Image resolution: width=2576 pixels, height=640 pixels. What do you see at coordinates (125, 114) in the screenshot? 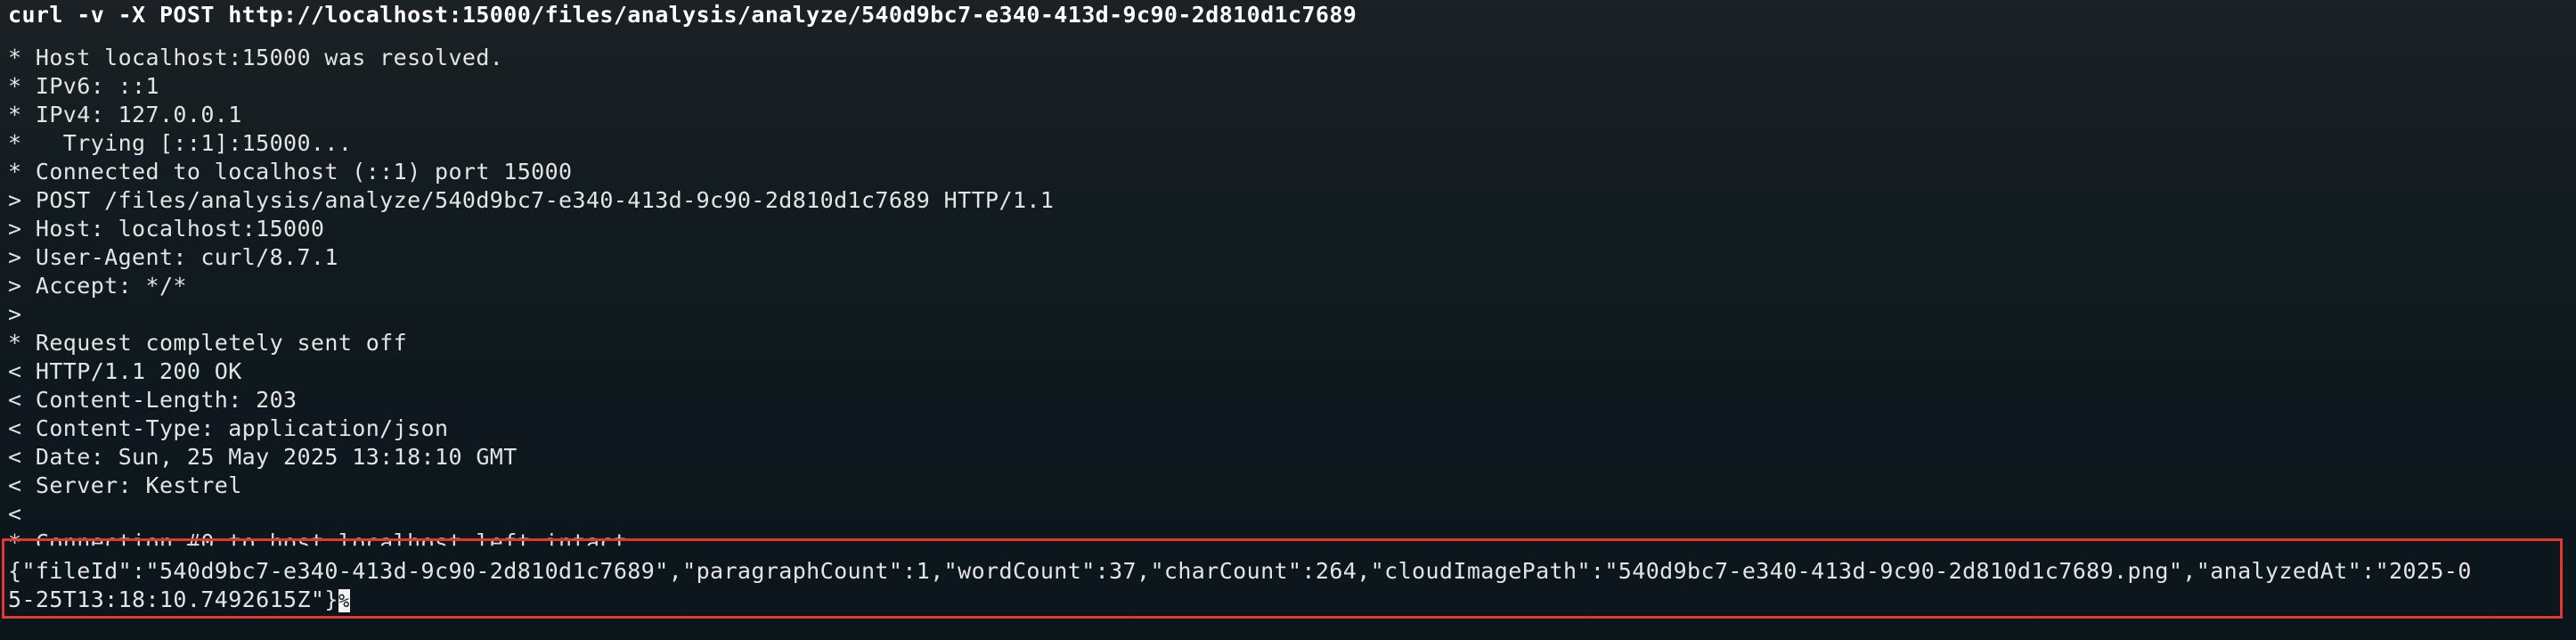
I see `output-line: * IPv4: 127.0.0.1` at bounding box center [125, 114].